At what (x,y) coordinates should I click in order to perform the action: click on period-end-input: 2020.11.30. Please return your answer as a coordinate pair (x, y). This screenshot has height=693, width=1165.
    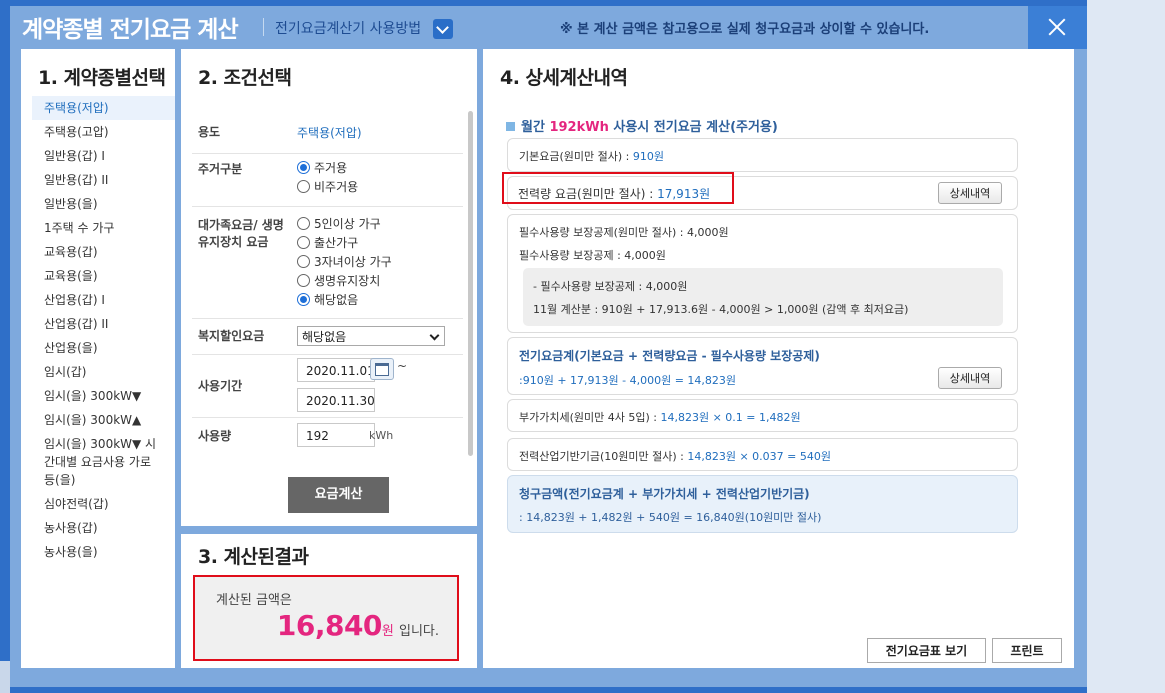
    Looking at the image, I should click on (336, 400).